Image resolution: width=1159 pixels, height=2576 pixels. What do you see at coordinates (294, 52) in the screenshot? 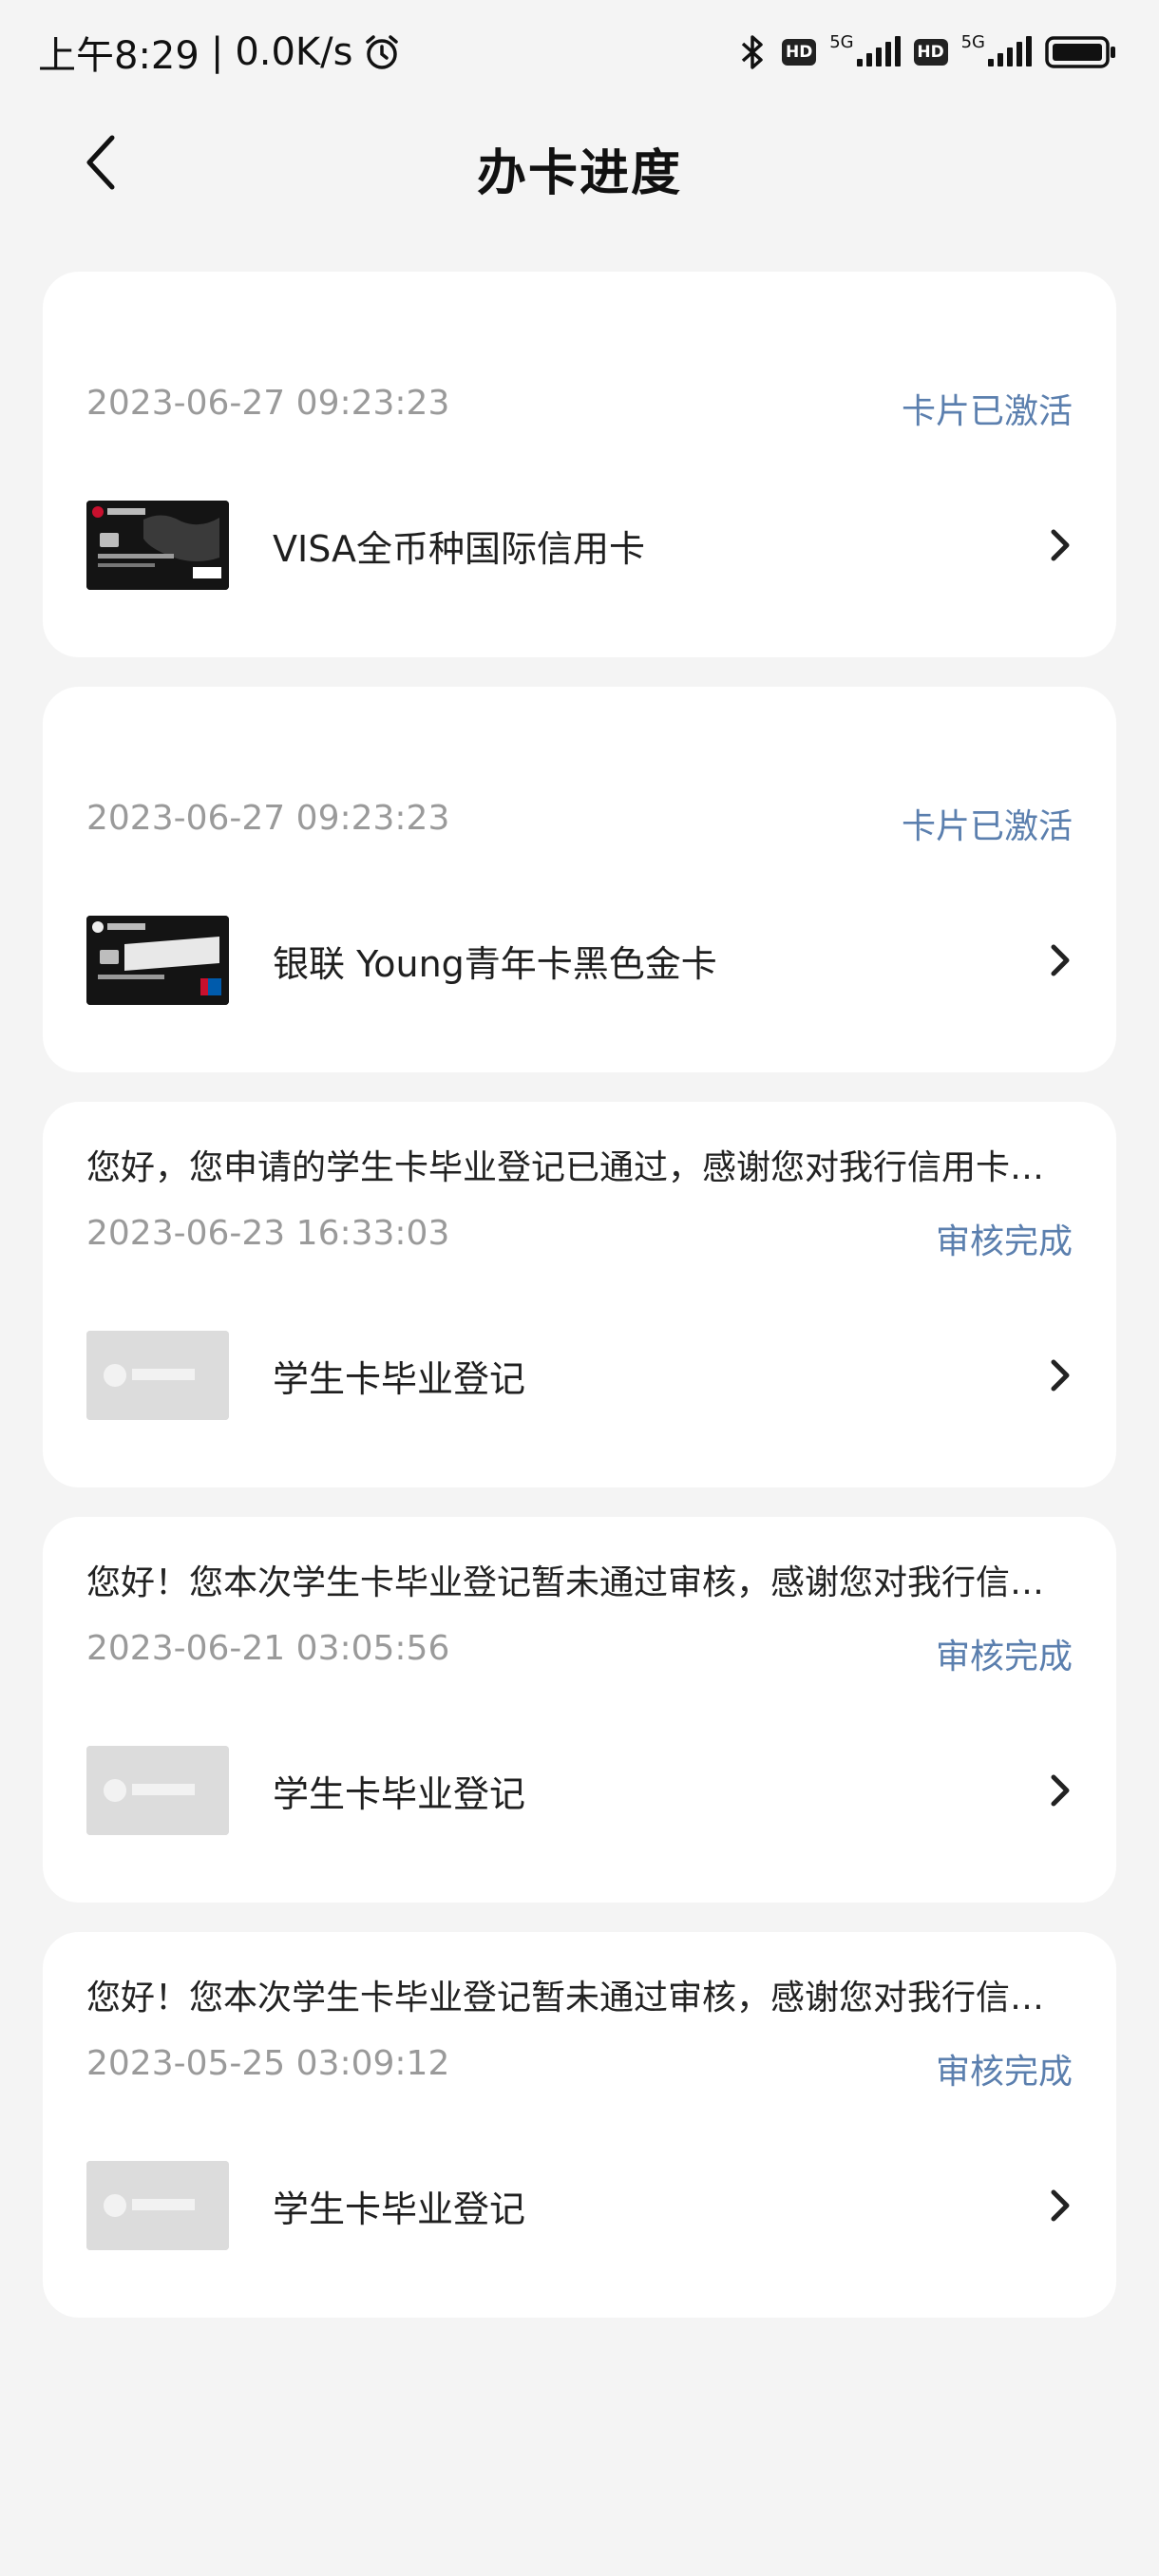
I see `network-speed: 0.0K/s` at bounding box center [294, 52].